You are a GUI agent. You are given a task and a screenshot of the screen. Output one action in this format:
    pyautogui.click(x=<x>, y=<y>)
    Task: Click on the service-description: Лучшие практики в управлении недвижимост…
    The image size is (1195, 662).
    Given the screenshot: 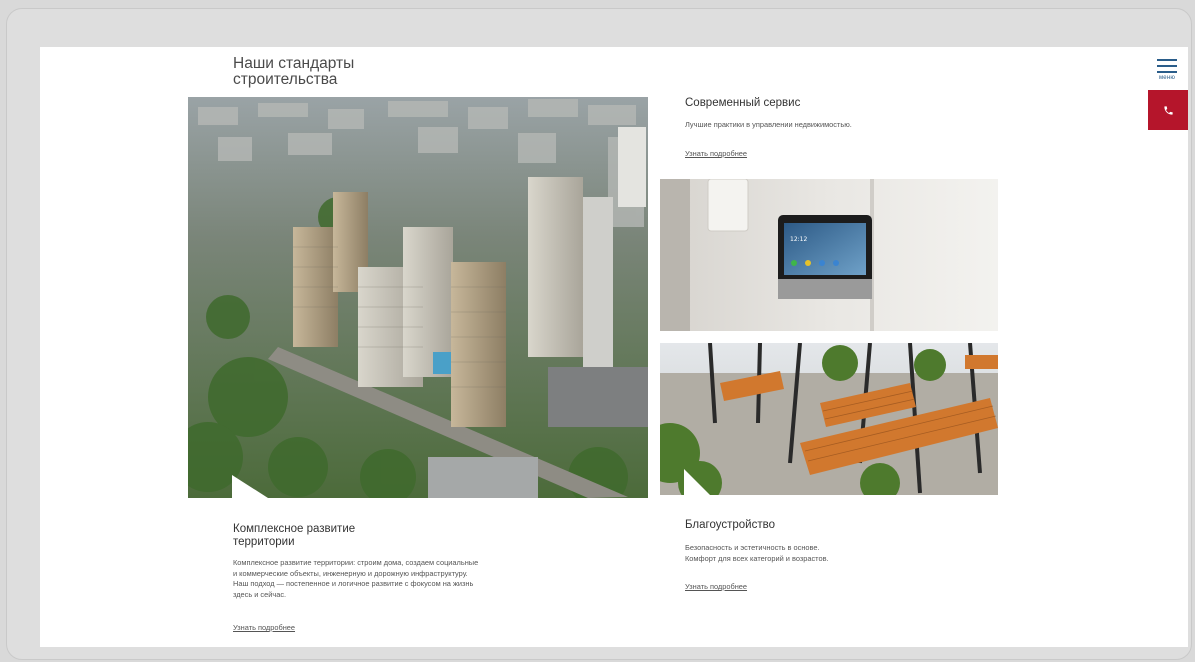 What is the action you would take?
    pyautogui.click(x=768, y=124)
    